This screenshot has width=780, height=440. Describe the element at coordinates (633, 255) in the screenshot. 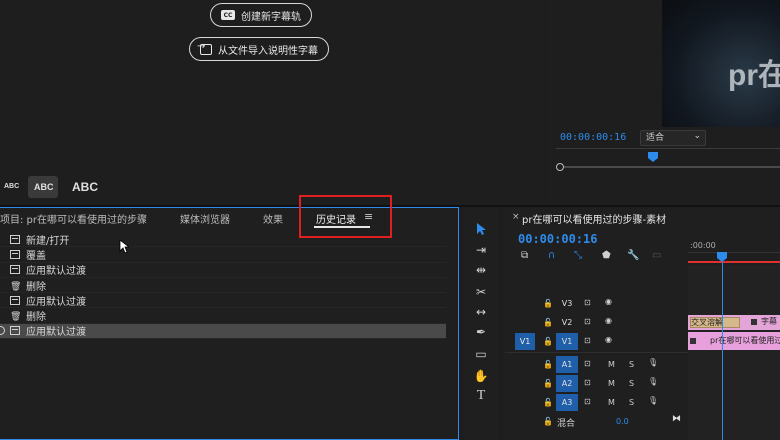

I see `wrench-settings-icon: 🔧` at that location.